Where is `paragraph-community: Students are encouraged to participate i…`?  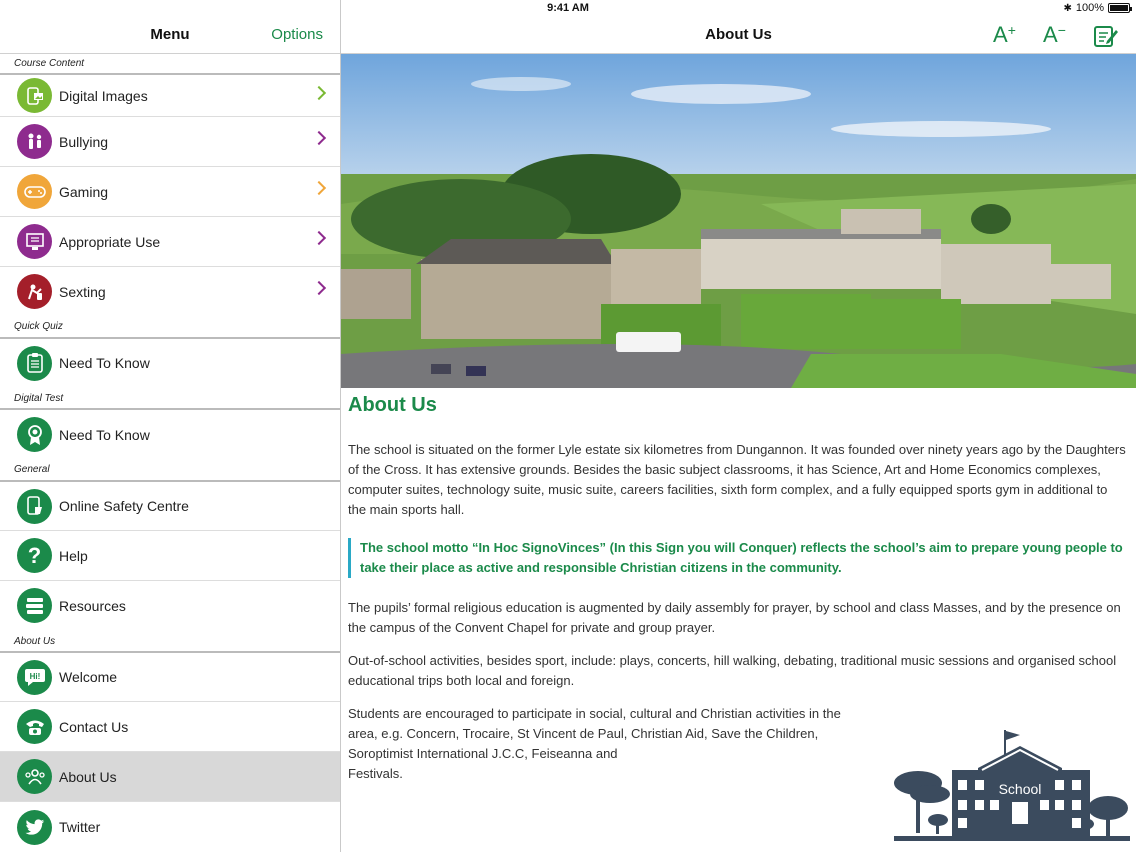
paragraph-community: Students are encouraged to participate i… is located at coordinates (603, 744).